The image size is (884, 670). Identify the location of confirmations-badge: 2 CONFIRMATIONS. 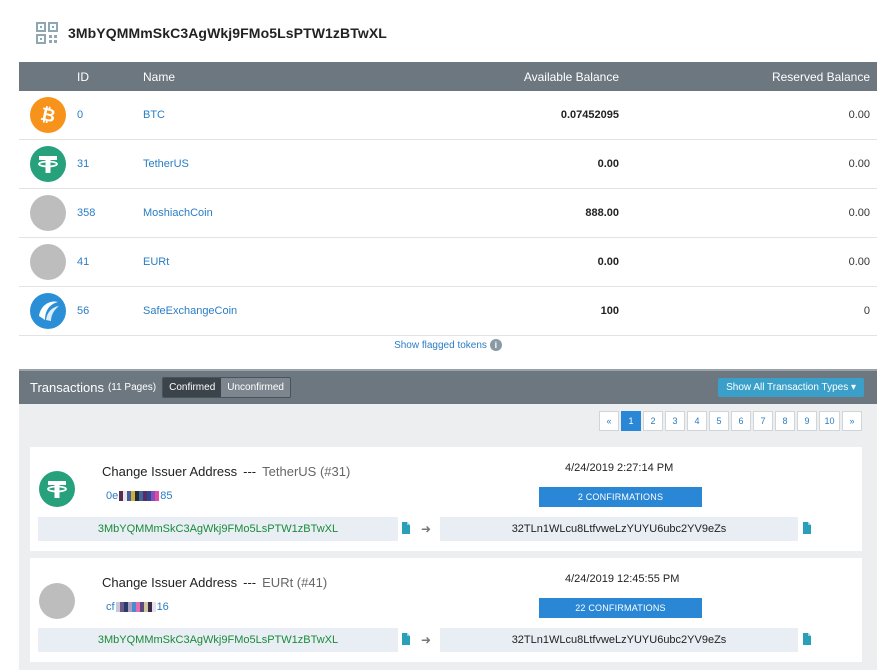
(620, 497).